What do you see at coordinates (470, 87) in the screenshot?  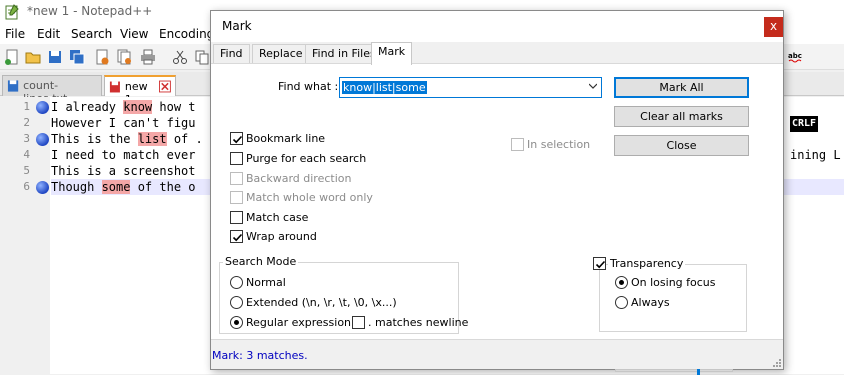 I see `find-what-combobox: know|list|some` at bounding box center [470, 87].